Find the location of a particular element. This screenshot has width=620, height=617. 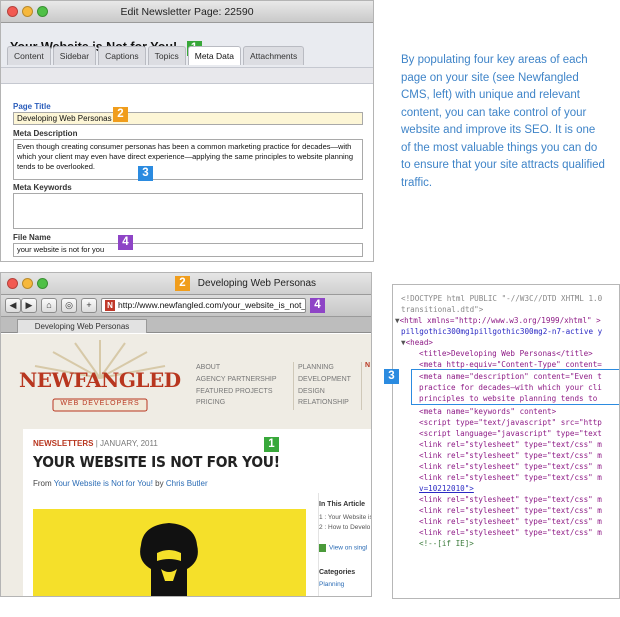

tab-topics: Topics is located at coordinates (166, 55).